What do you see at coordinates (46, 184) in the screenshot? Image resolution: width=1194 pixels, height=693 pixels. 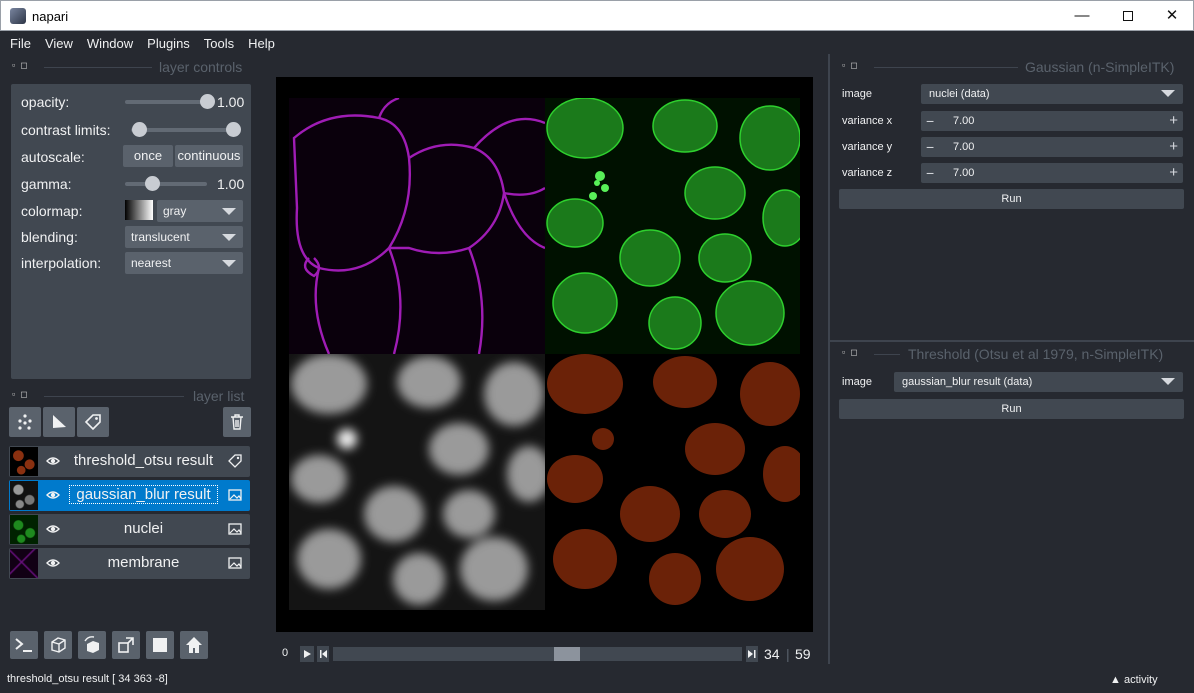 I see `gamma-label: gamma:` at bounding box center [46, 184].